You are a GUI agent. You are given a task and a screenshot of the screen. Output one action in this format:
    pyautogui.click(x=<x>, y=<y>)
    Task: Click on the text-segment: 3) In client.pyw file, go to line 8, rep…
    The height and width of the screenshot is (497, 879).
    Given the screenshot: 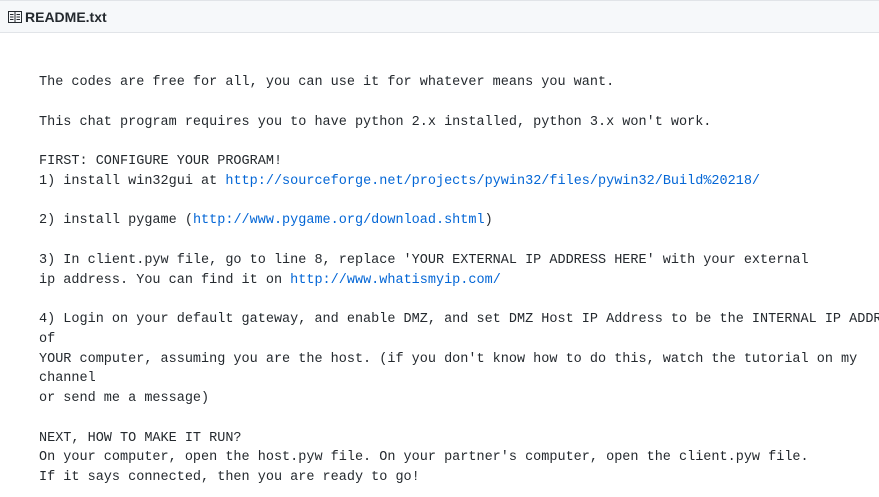 What is the action you would take?
    pyautogui.click(x=424, y=260)
    